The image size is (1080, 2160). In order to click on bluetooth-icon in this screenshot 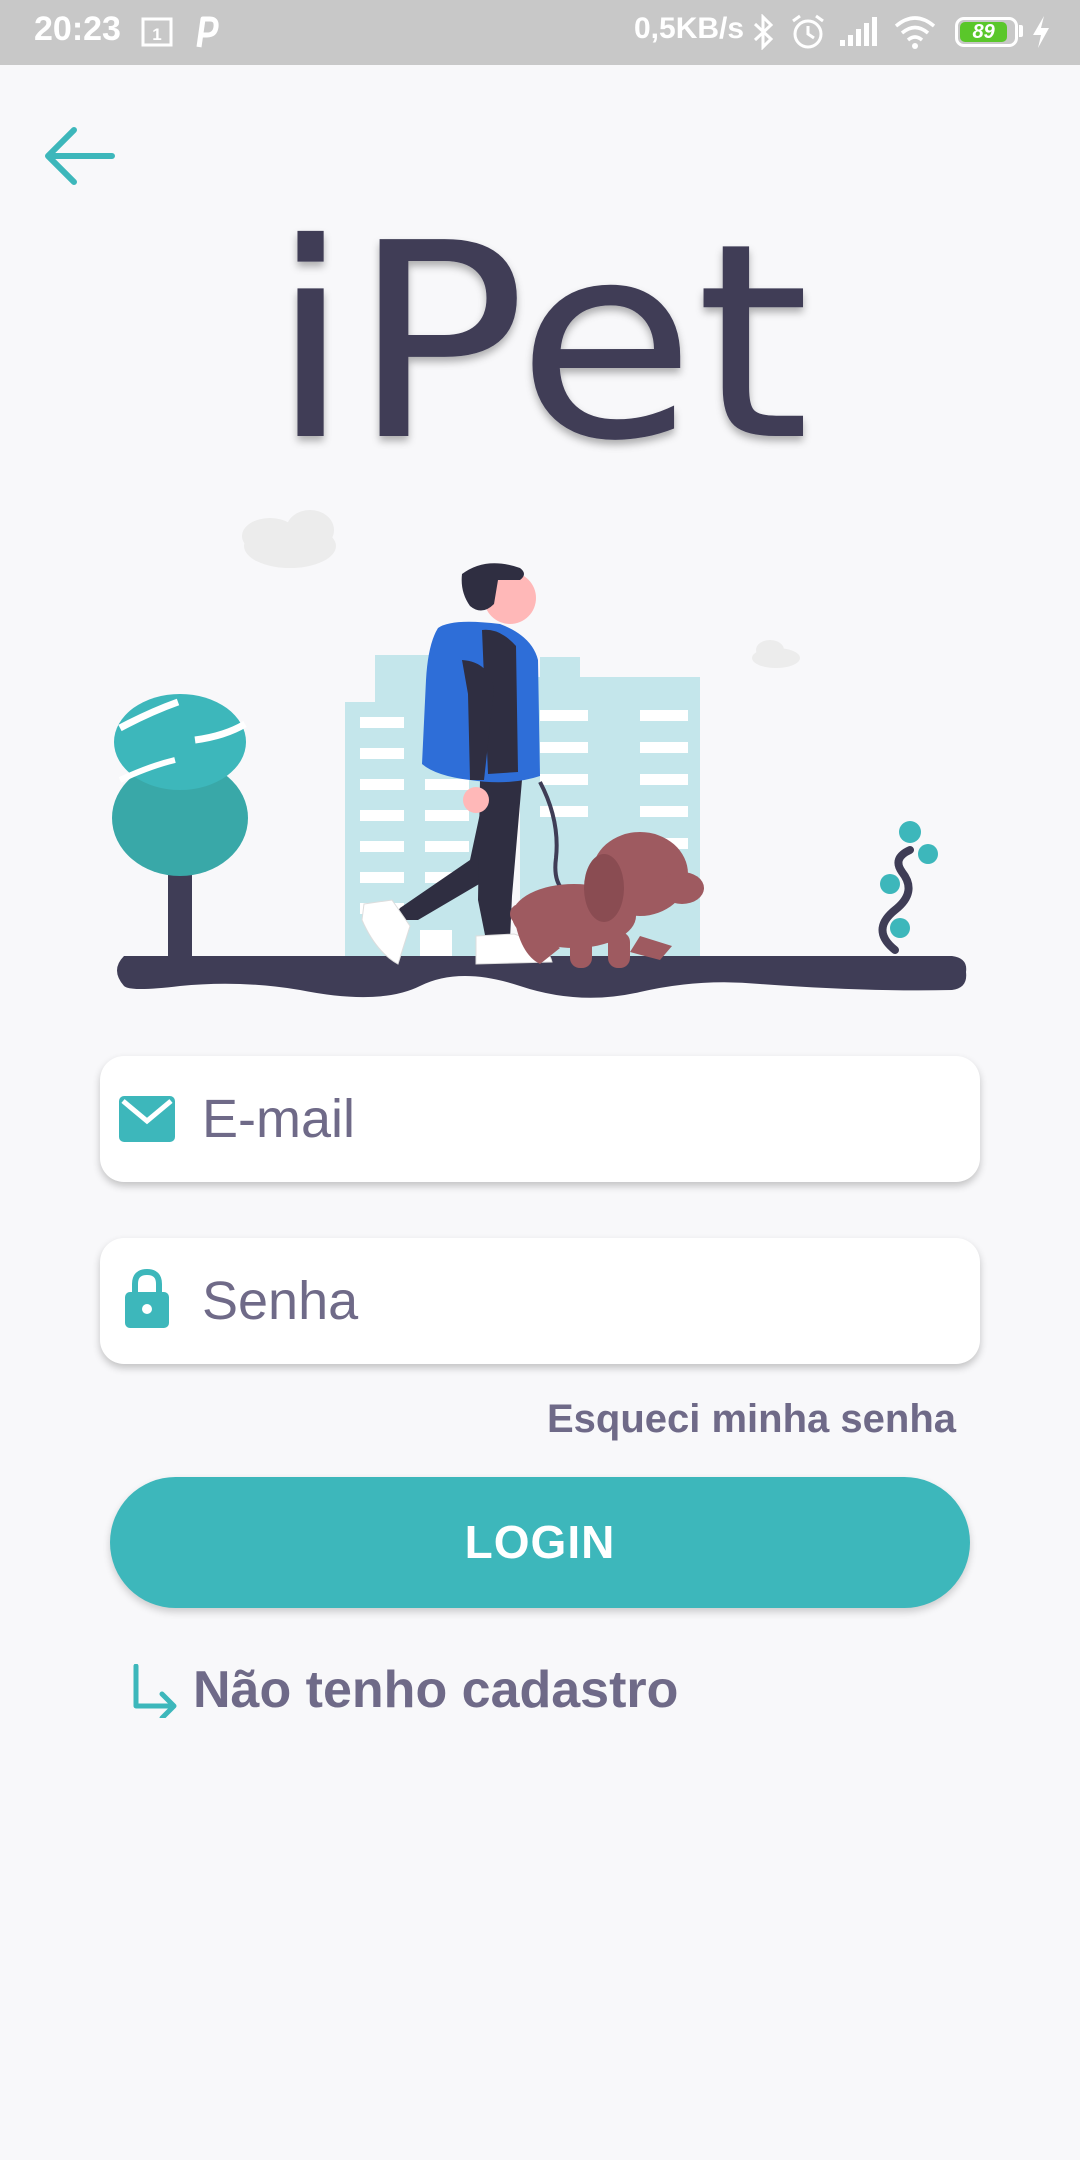, I will do `click(763, 32)`.